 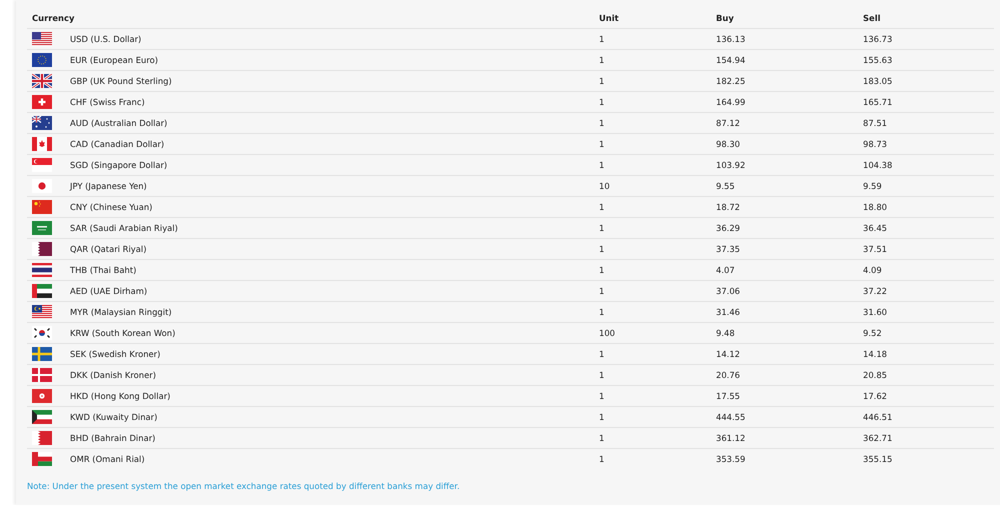 I want to click on table-cell: 154.94, so click(x=731, y=60).